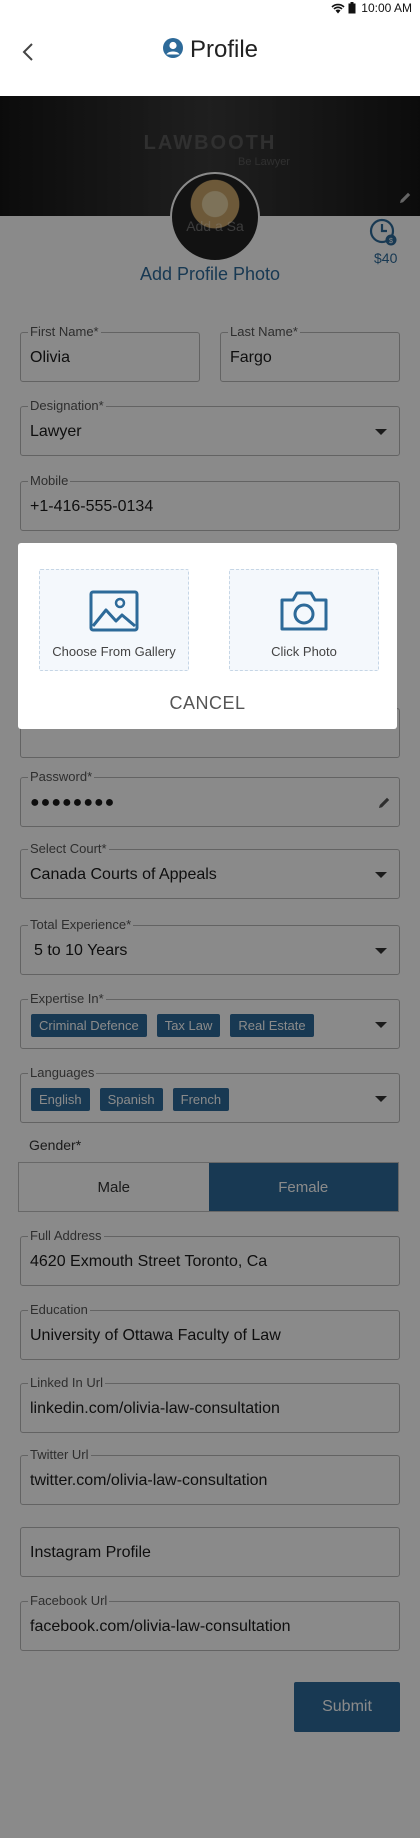  What do you see at coordinates (224, 49) in the screenshot?
I see `page-title: Profile` at bounding box center [224, 49].